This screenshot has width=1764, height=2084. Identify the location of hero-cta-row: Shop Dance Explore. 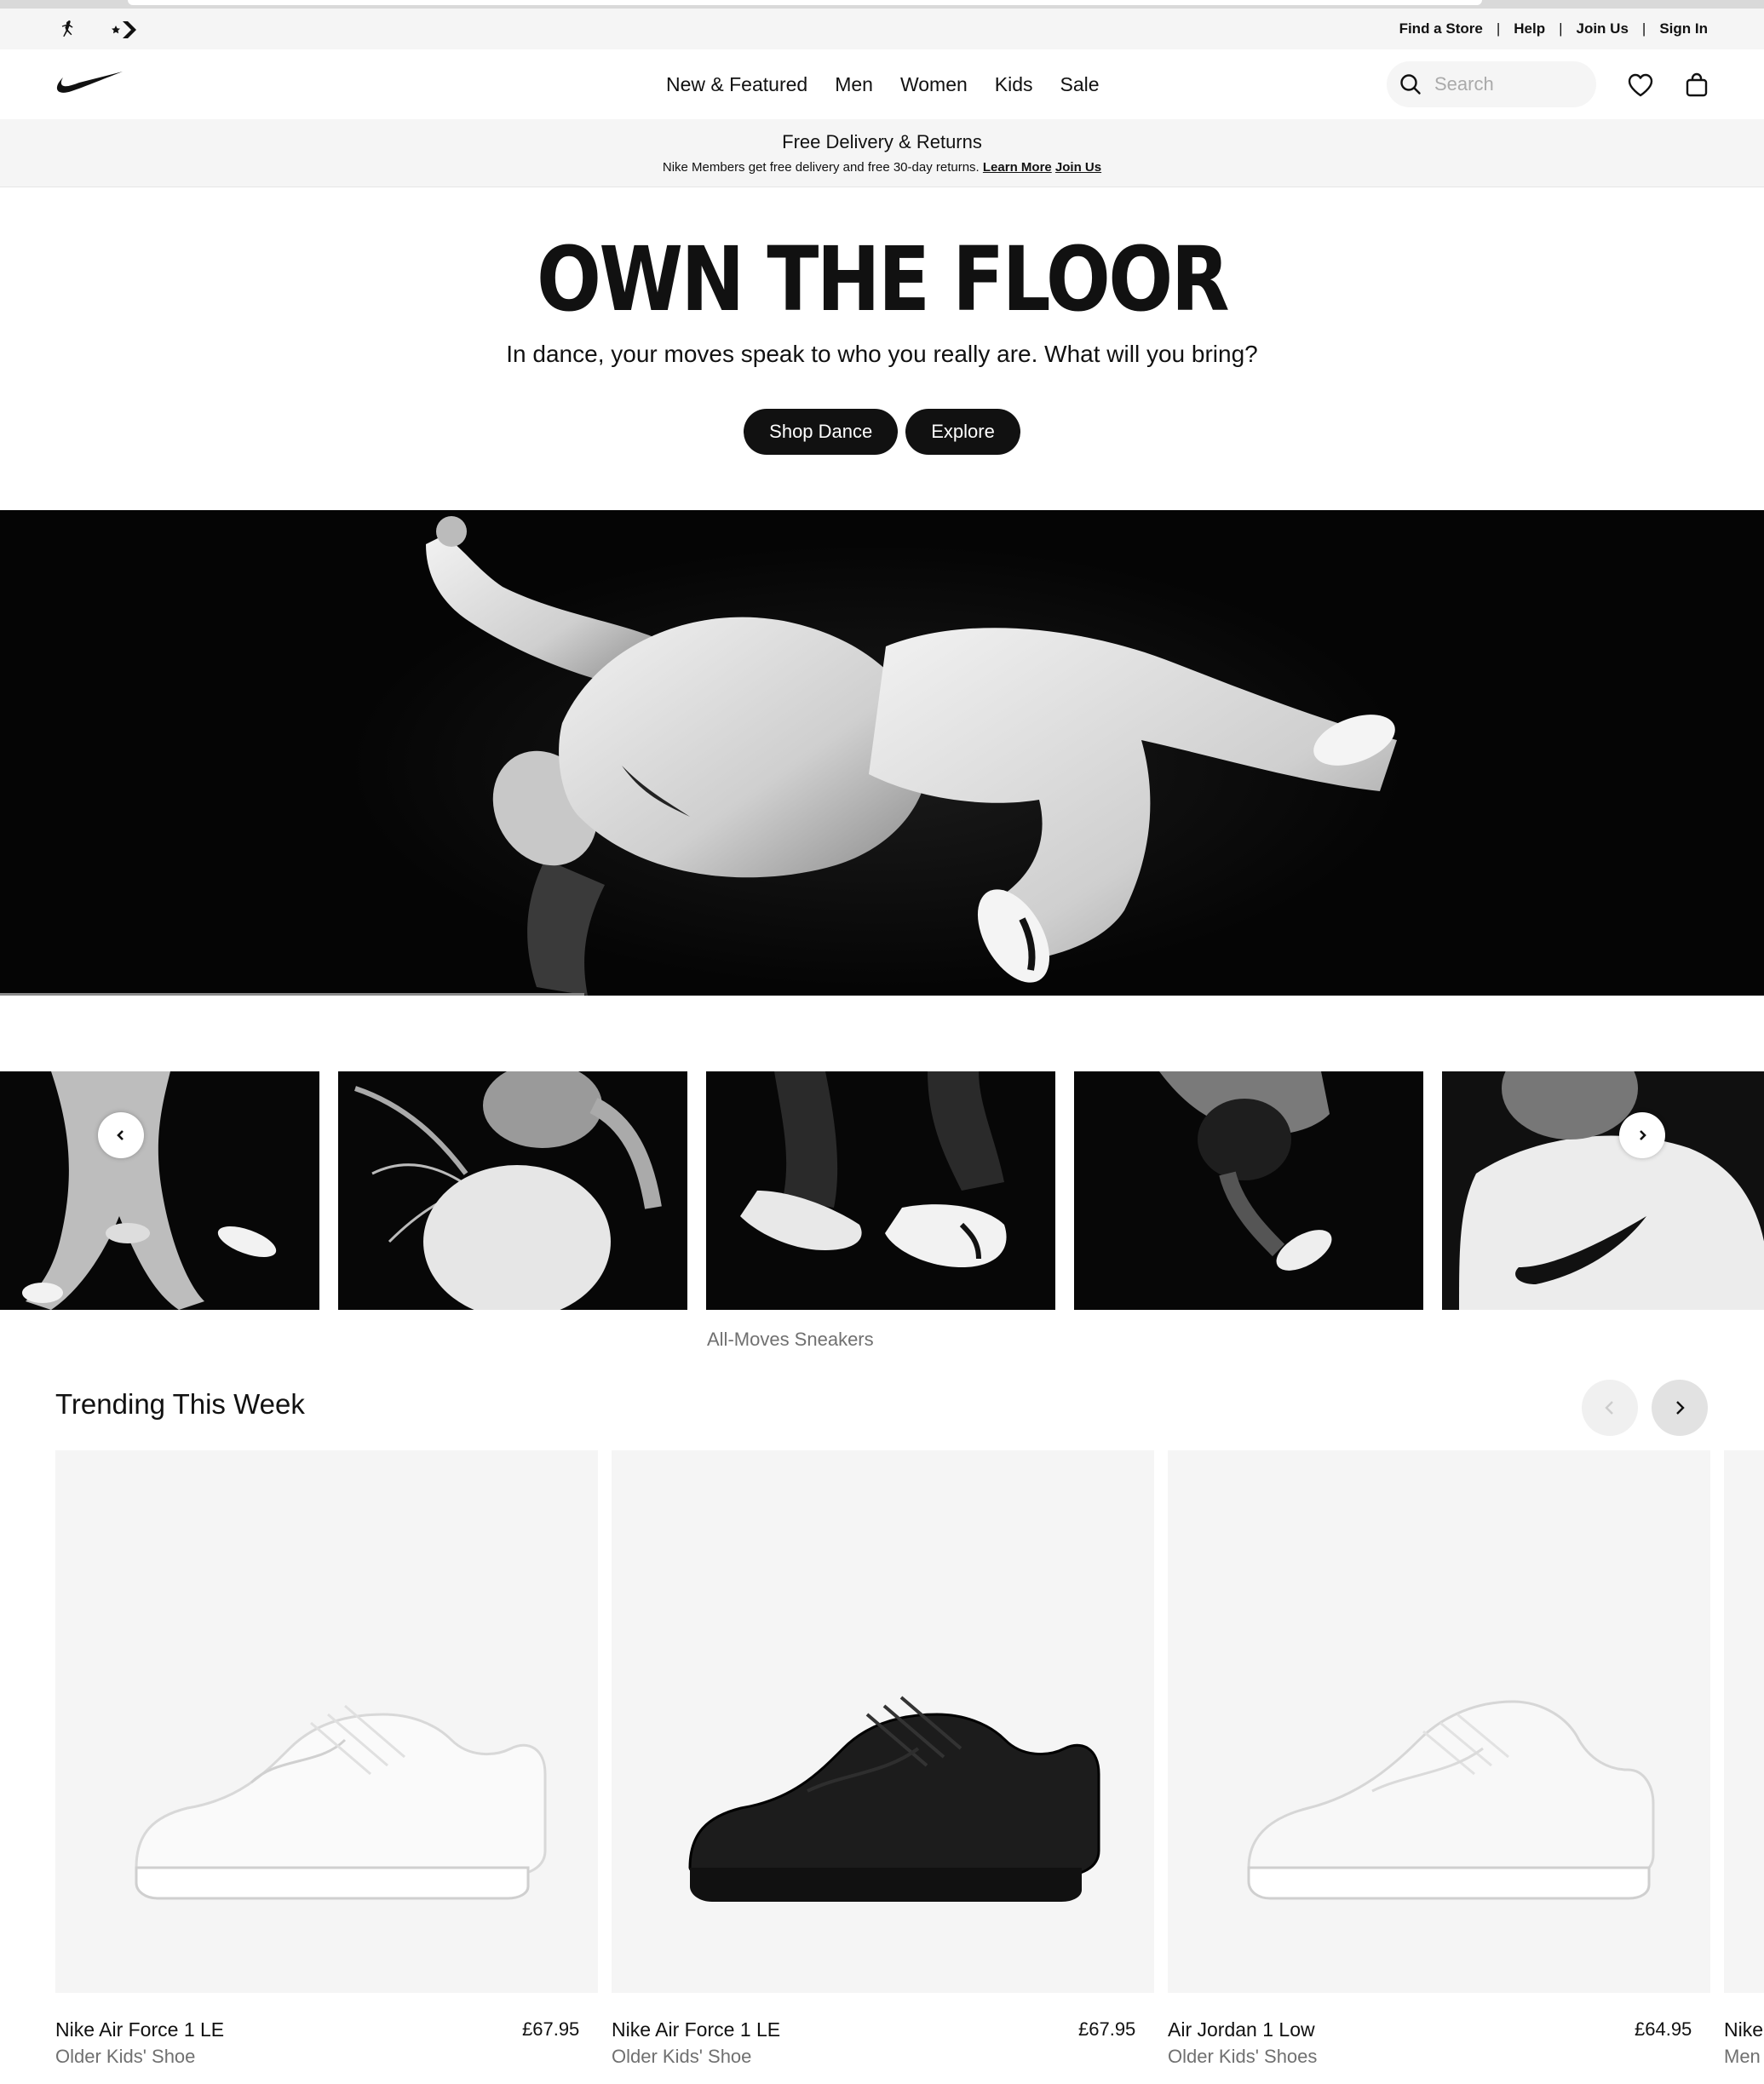
(882, 432).